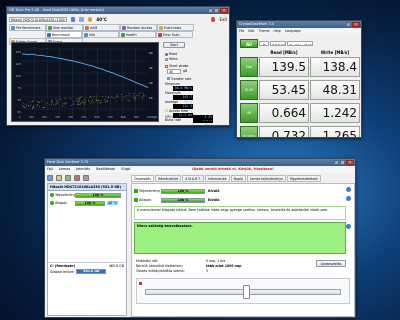 This screenshot has height=320, width=400. What do you see at coordinates (50, 177) in the screenshot?
I see `refresh-icon` at bounding box center [50, 177].